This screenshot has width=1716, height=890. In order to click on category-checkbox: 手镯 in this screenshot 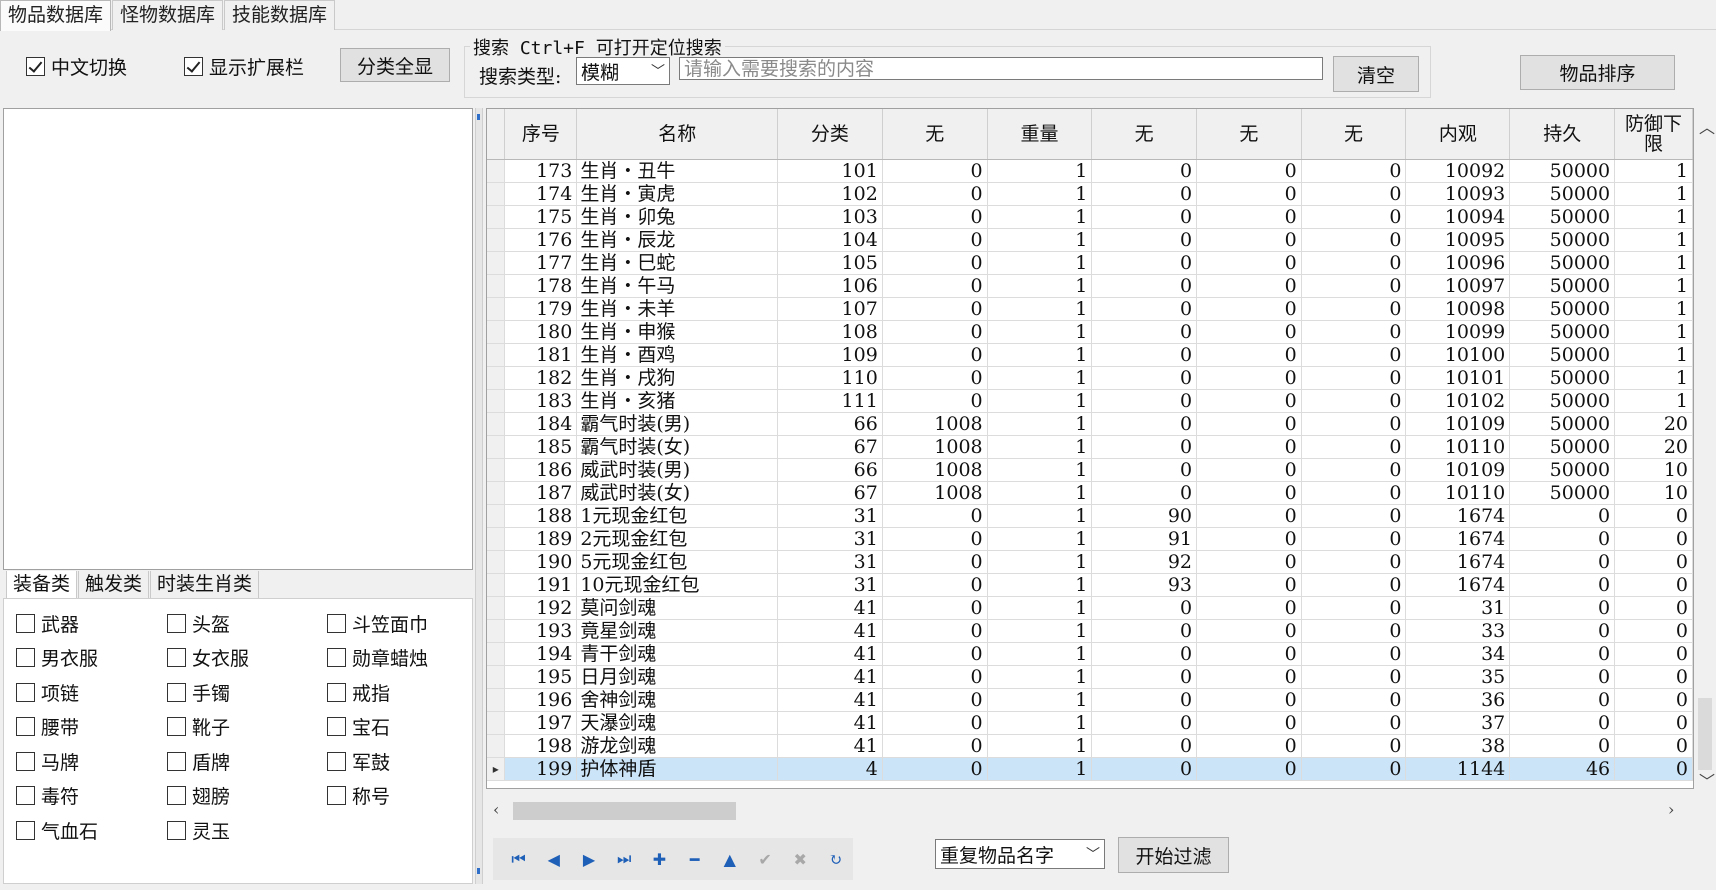, I will do `click(198, 692)`.